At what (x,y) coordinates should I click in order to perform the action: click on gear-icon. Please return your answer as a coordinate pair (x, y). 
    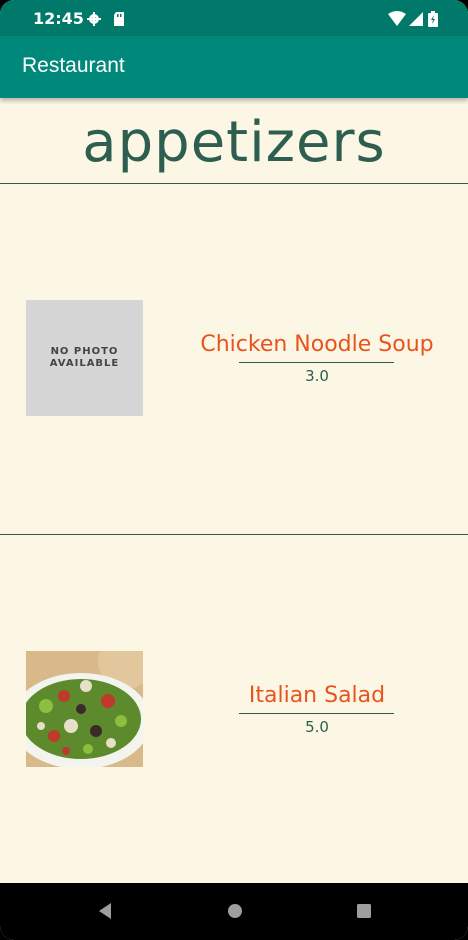
    Looking at the image, I should click on (94, 19).